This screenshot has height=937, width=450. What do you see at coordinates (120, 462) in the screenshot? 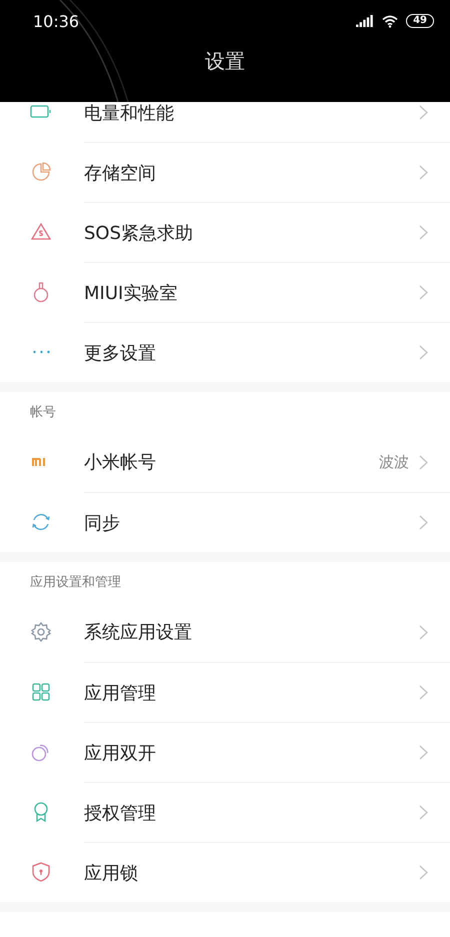
I see `item-label: 小米帐号` at bounding box center [120, 462].